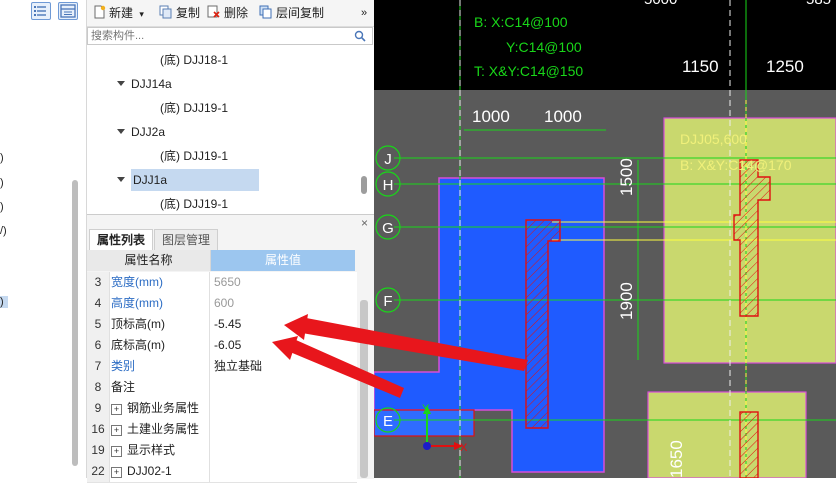 This screenshot has width=836, height=483. Describe the element at coordinates (347, 369) in the screenshot. I see `arrow-to-bottom-elevation` at that location.